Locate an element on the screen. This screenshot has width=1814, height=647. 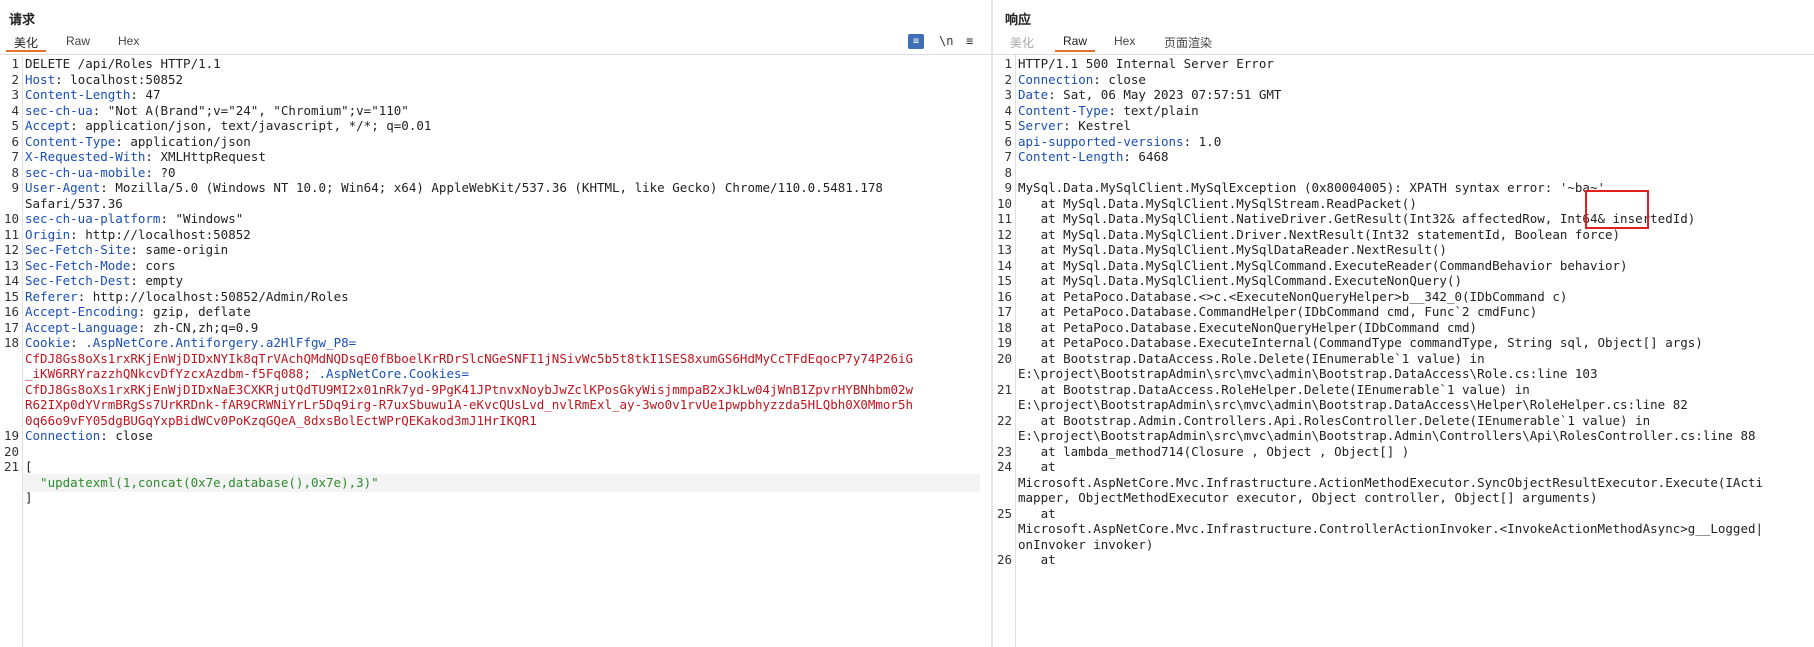
menu-icon: ≡ is located at coordinates (969, 41).